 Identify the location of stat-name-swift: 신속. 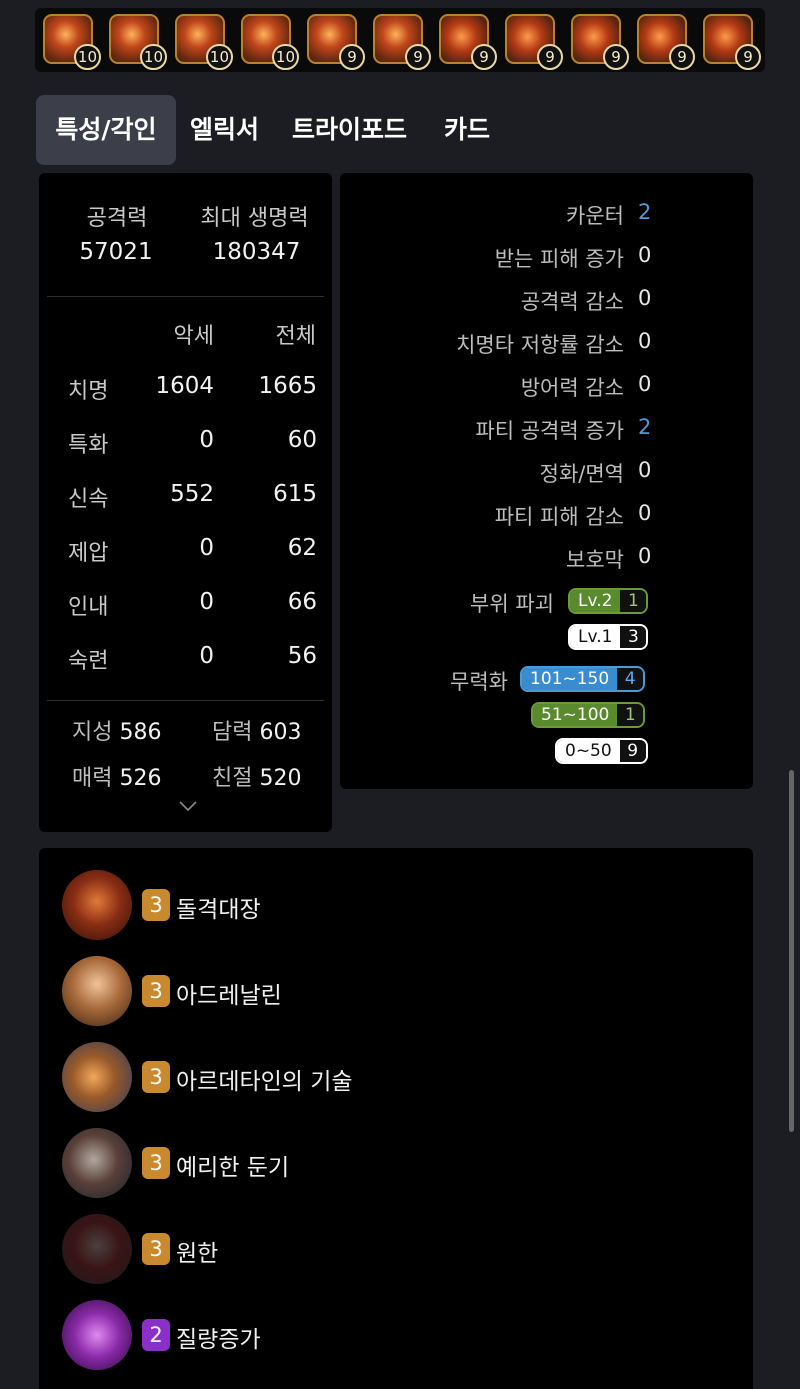
(88, 499).